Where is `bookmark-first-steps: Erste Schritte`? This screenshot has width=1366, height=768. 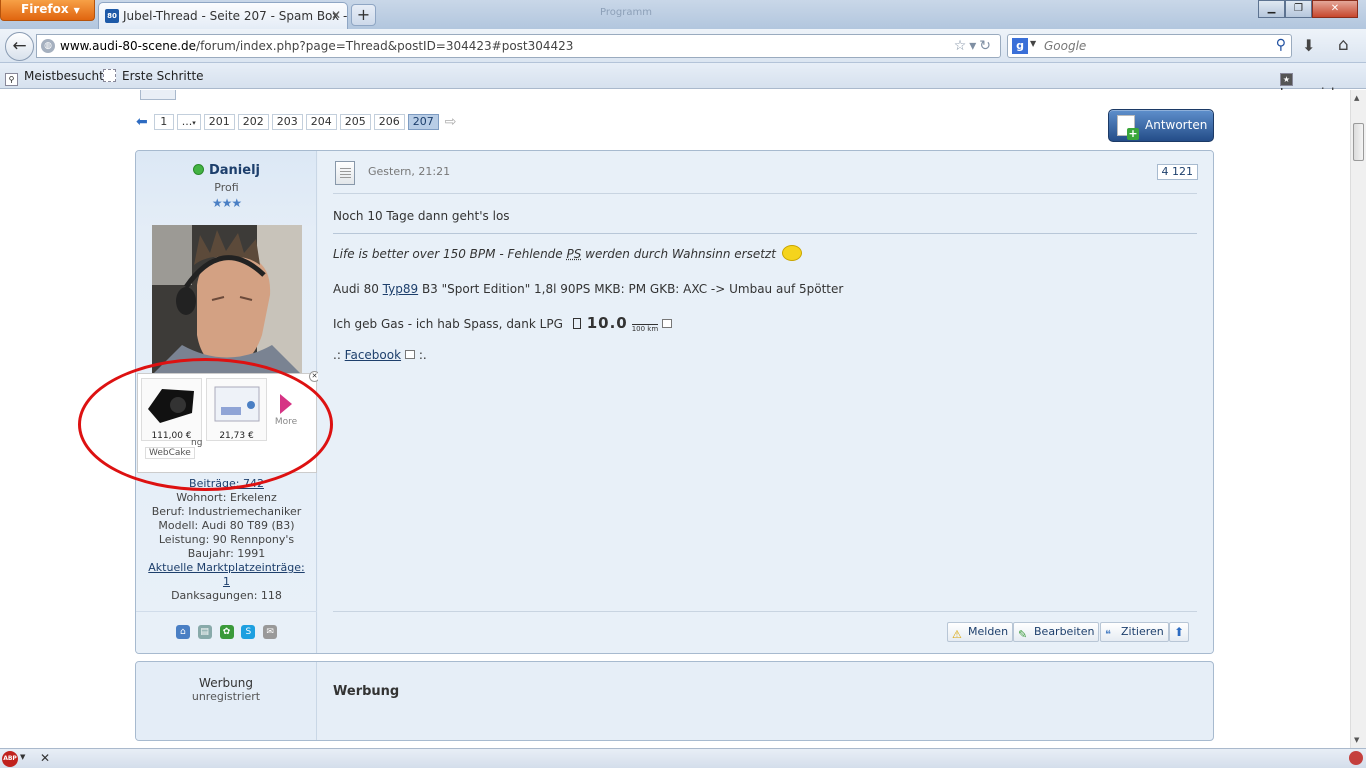
bookmark-first-steps: Erste Schritte is located at coordinates (153, 76).